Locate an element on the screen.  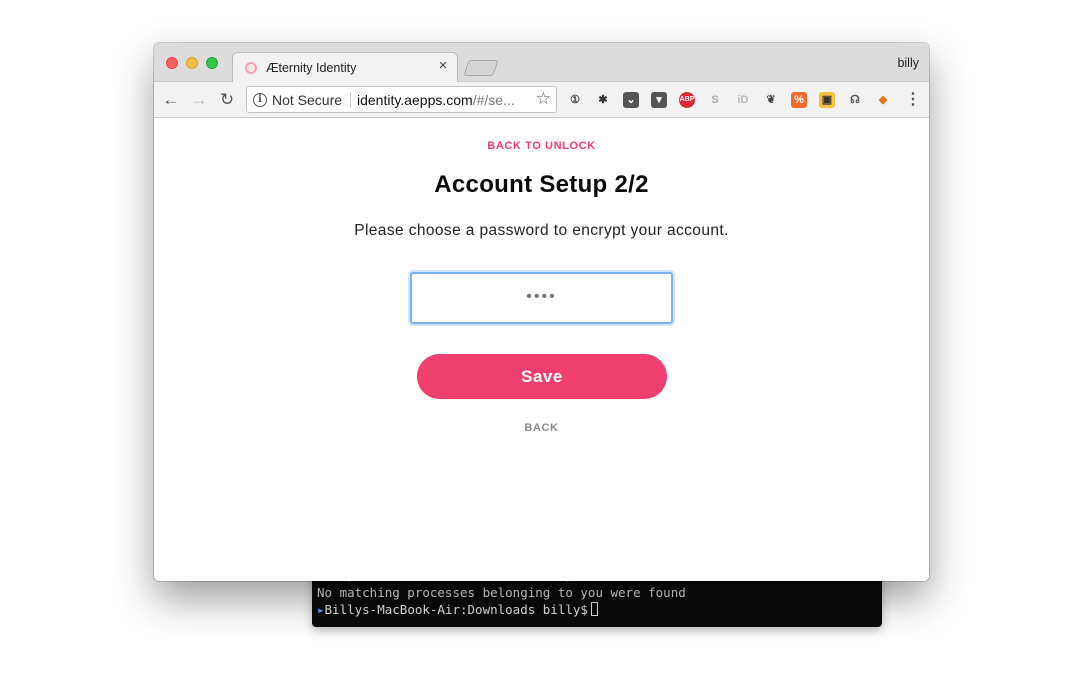
aeternity-favicon-icon is located at coordinates (251, 68).